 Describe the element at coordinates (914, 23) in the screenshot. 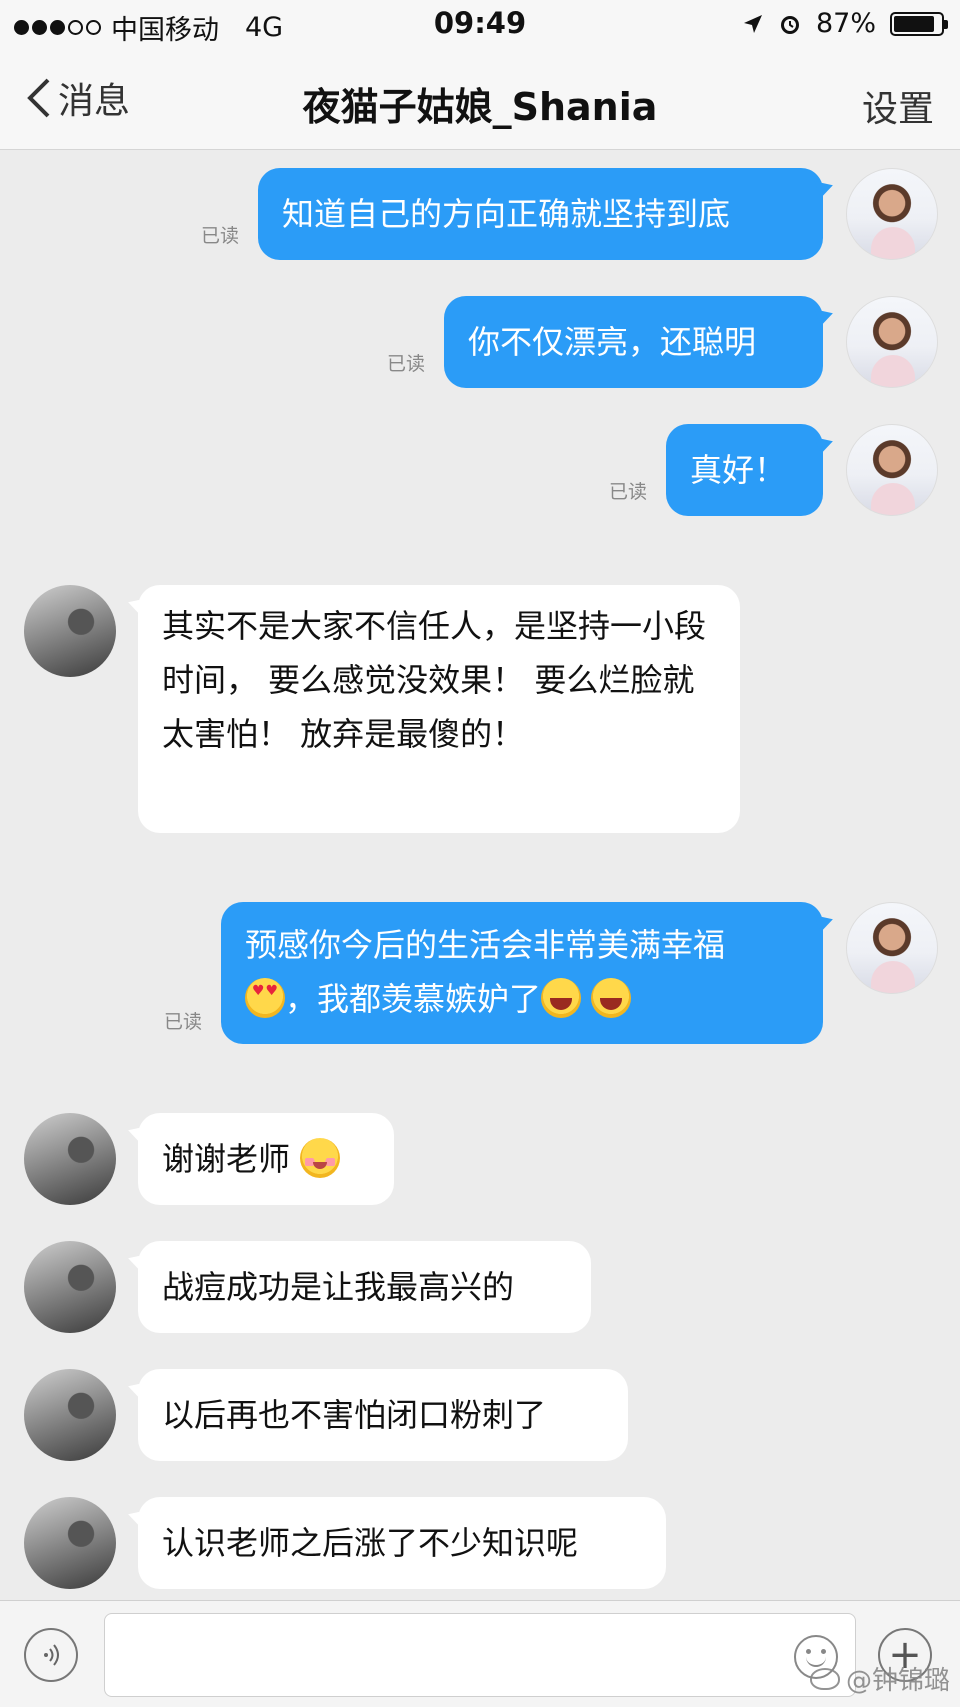

I see `battery-level-fill` at that location.